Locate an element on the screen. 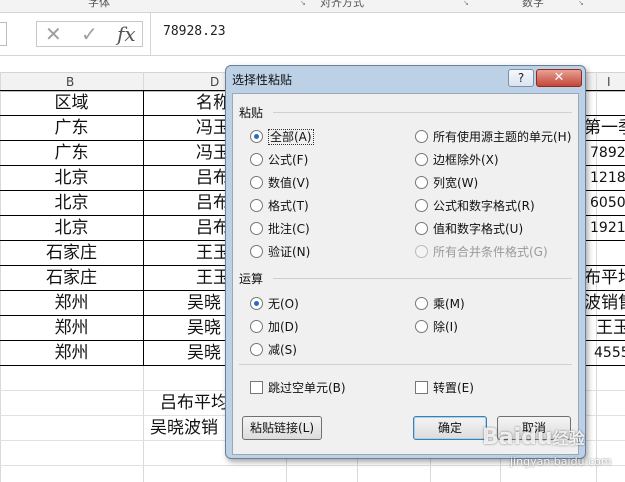 The width and height of the screenshot is (625, 482). formula-buttons: ✕ ✓ fx is located at coordinates (89, 34).